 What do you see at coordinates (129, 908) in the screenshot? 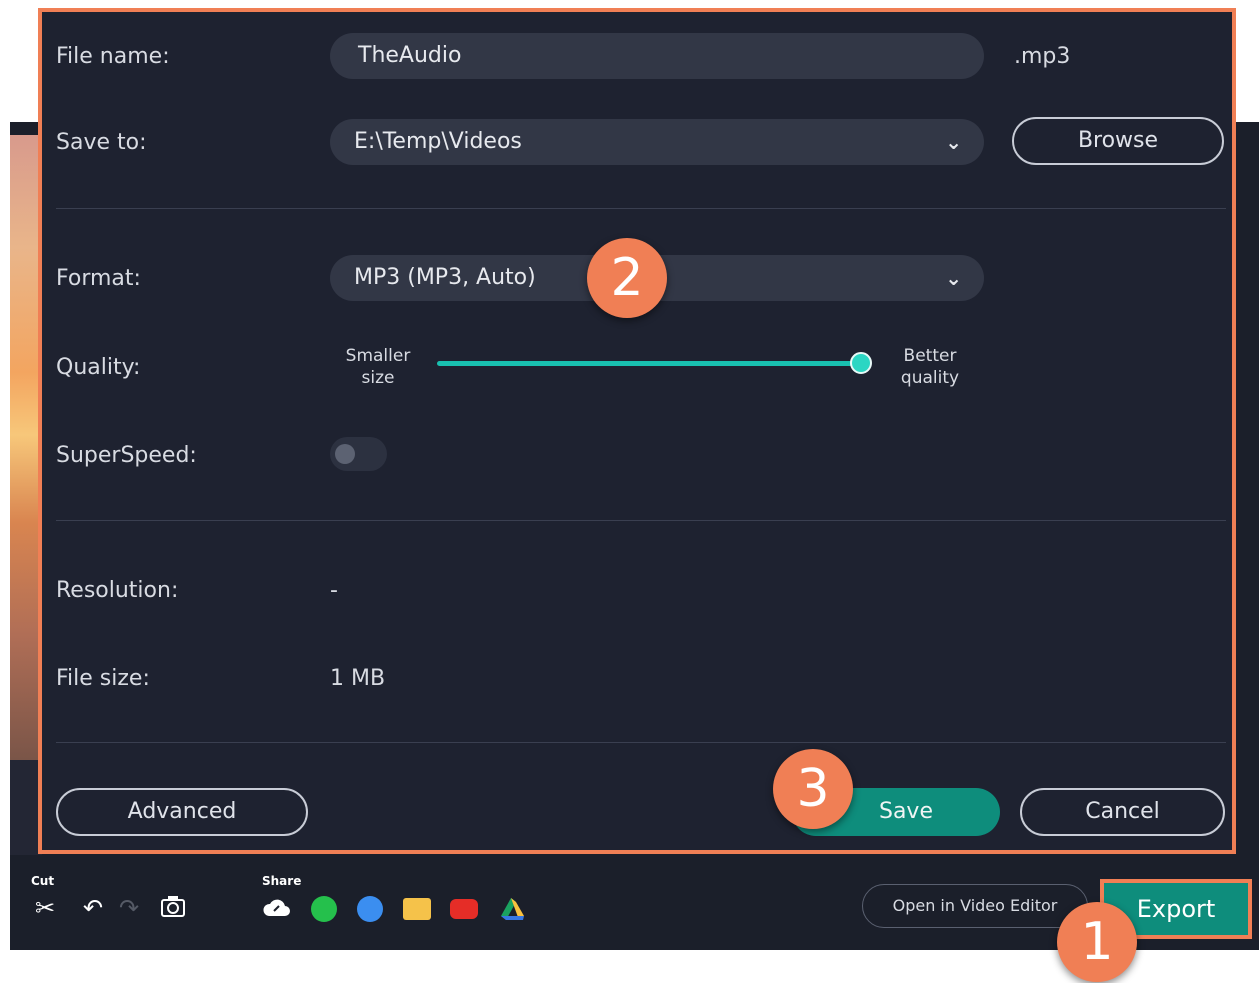
I see `redo-icon: ↷` at bounding box center [129, 908].